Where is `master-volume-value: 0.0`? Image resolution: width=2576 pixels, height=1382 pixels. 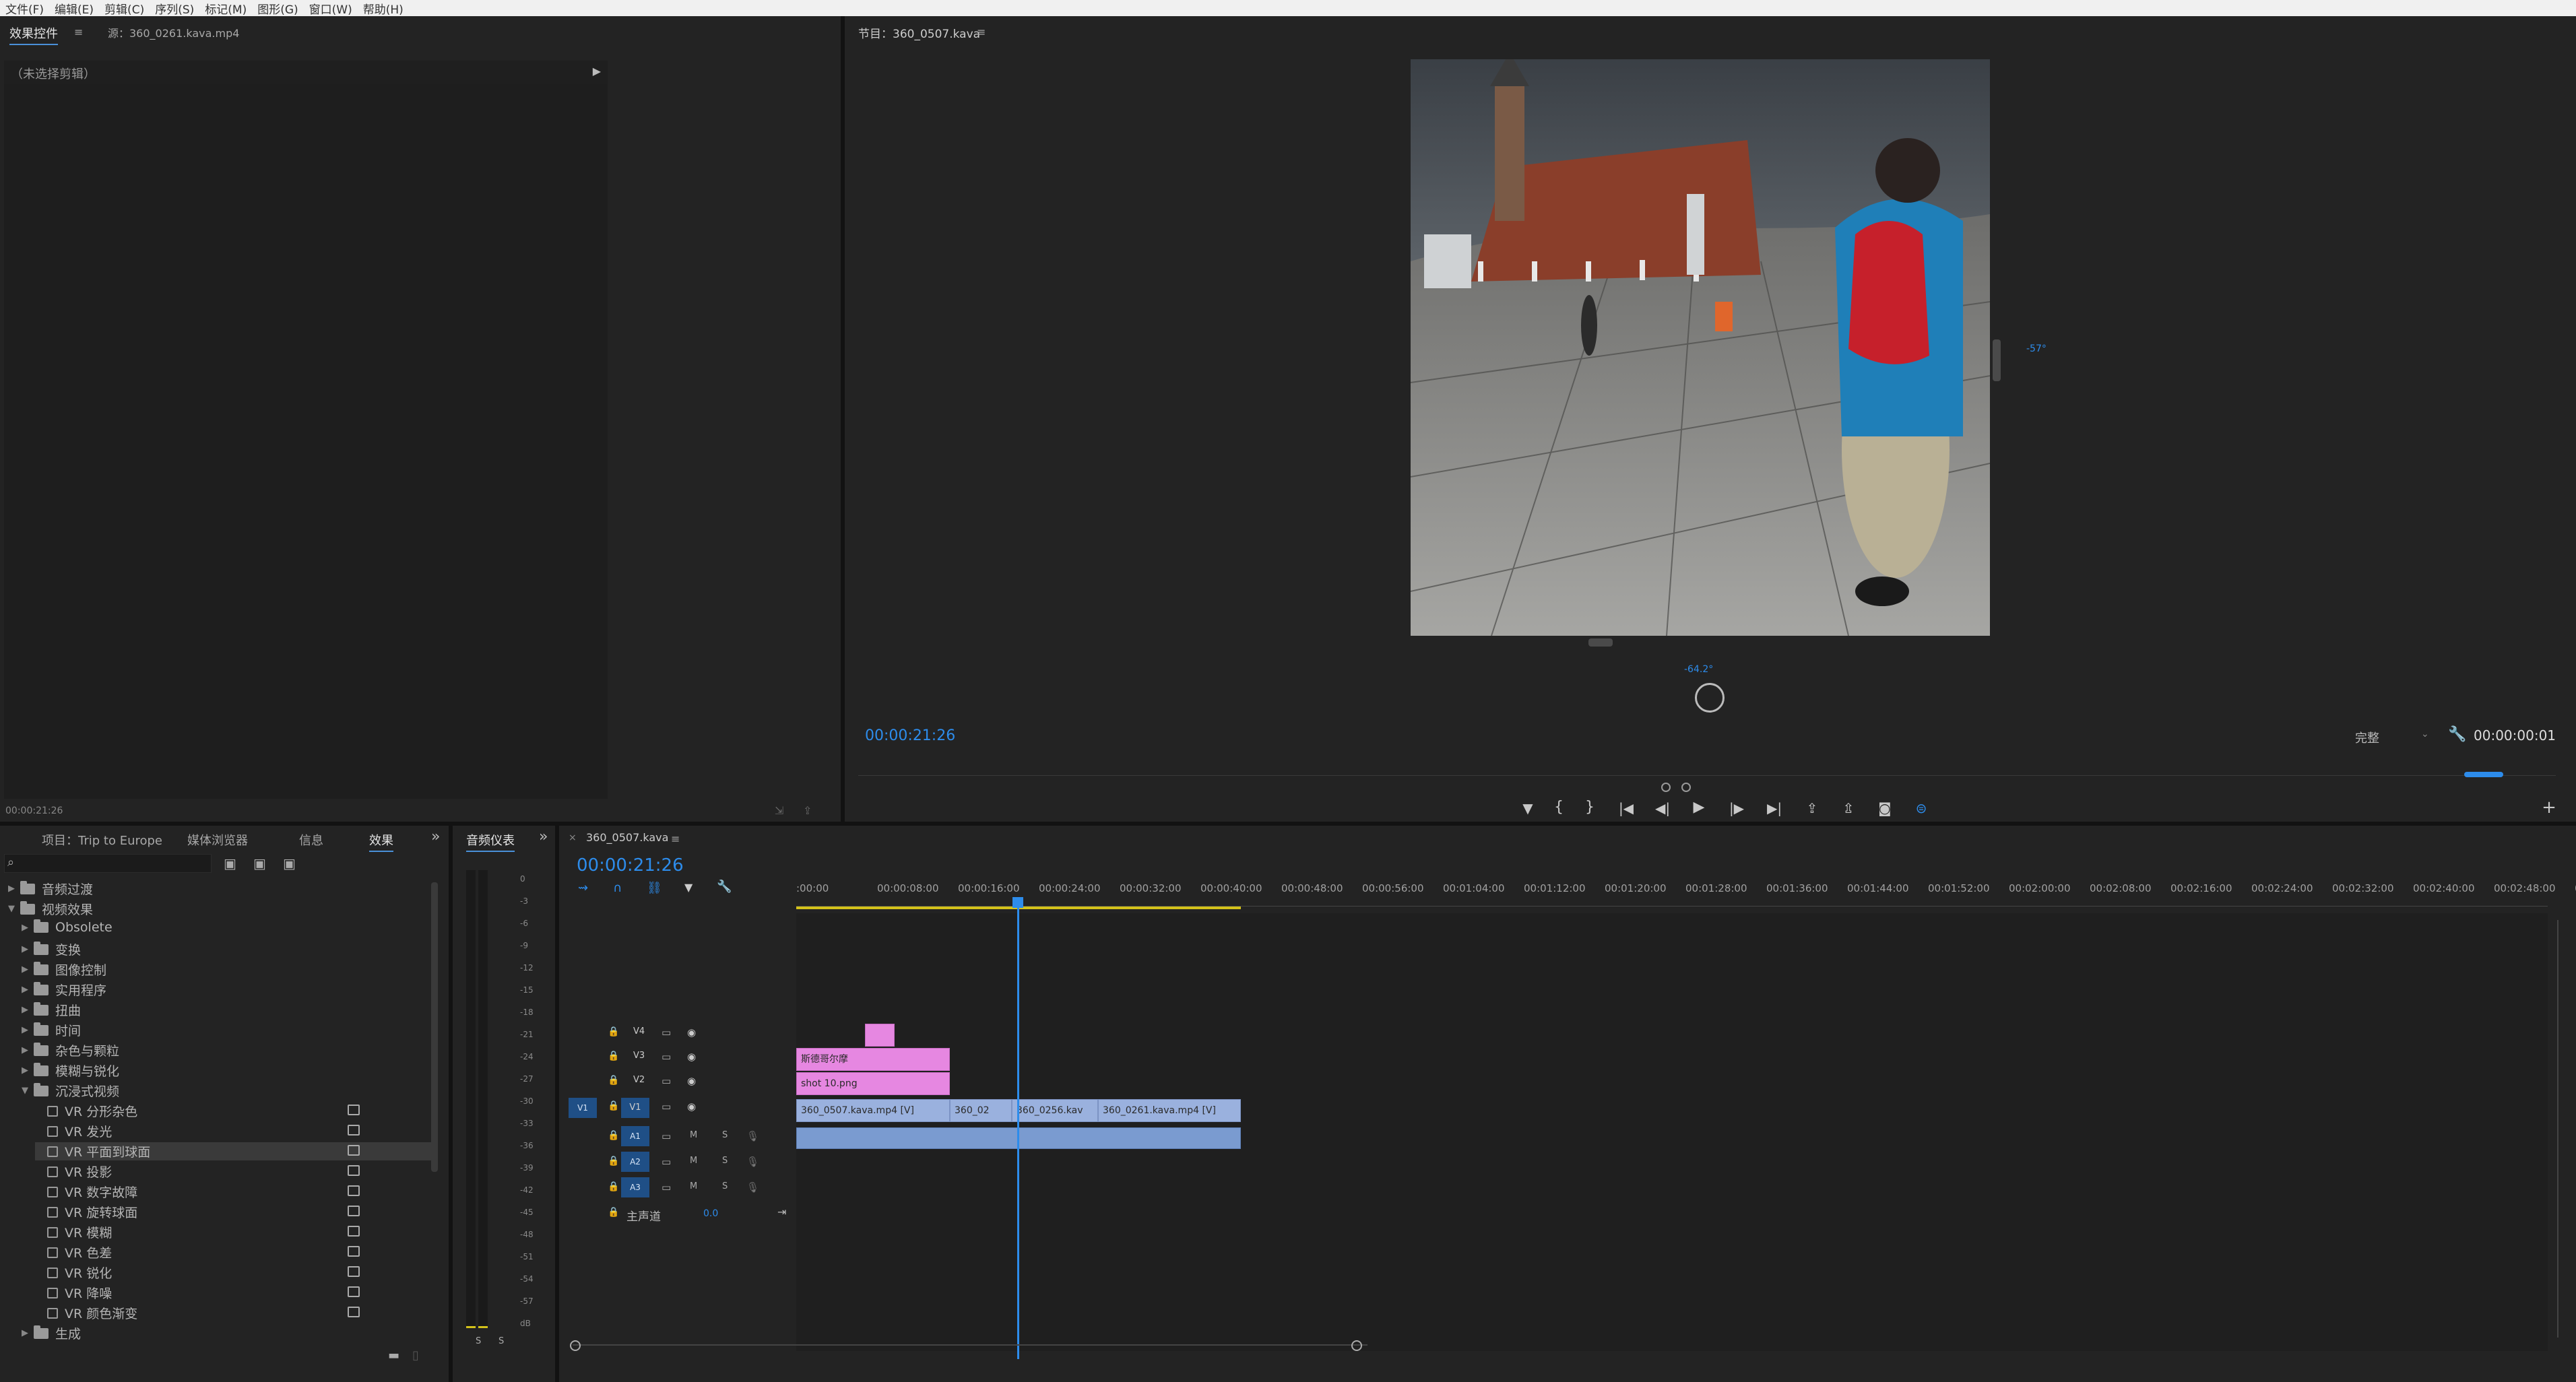 master-volume-value: 0.0 is located at coordinates (710, 1213).